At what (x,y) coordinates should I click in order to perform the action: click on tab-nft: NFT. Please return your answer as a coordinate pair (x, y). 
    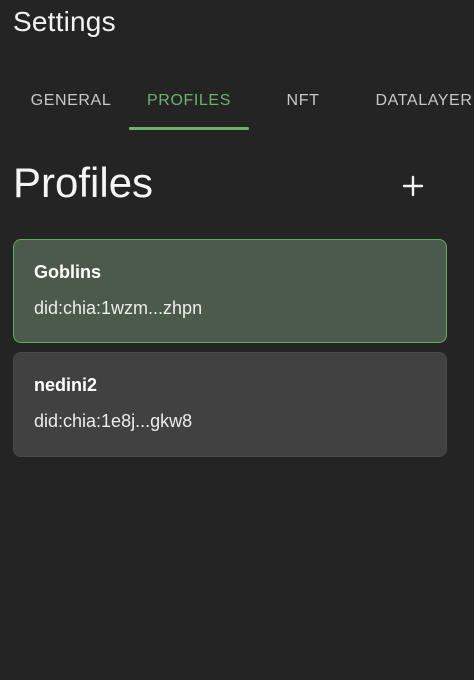
    Looking at the image, I should click on (303, 103).